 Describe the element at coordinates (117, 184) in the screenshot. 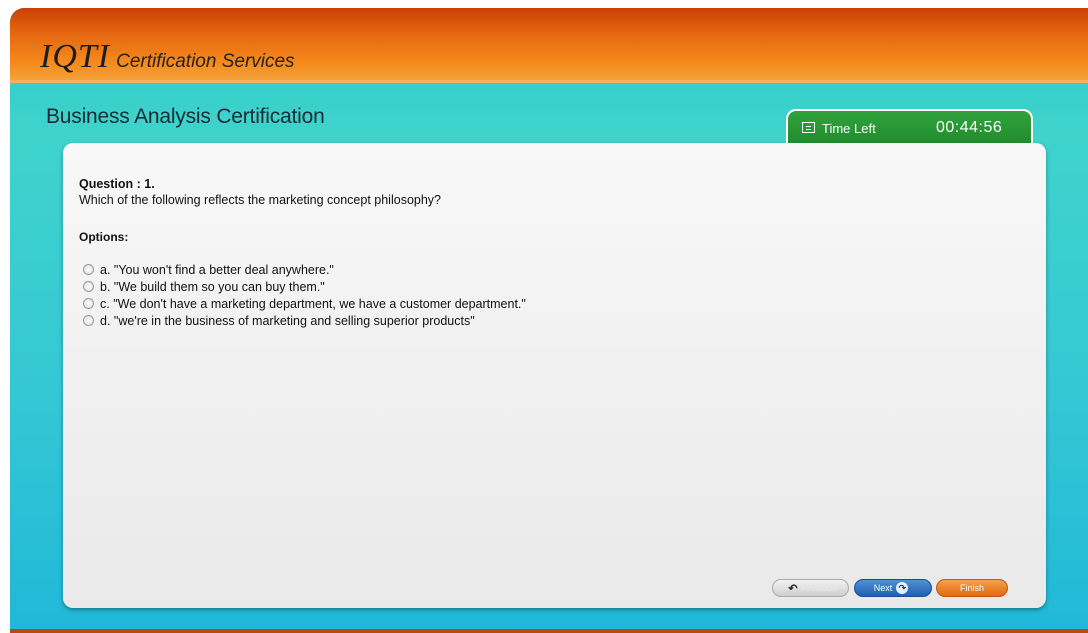

I see `question-number: Question : 1.` at that location.